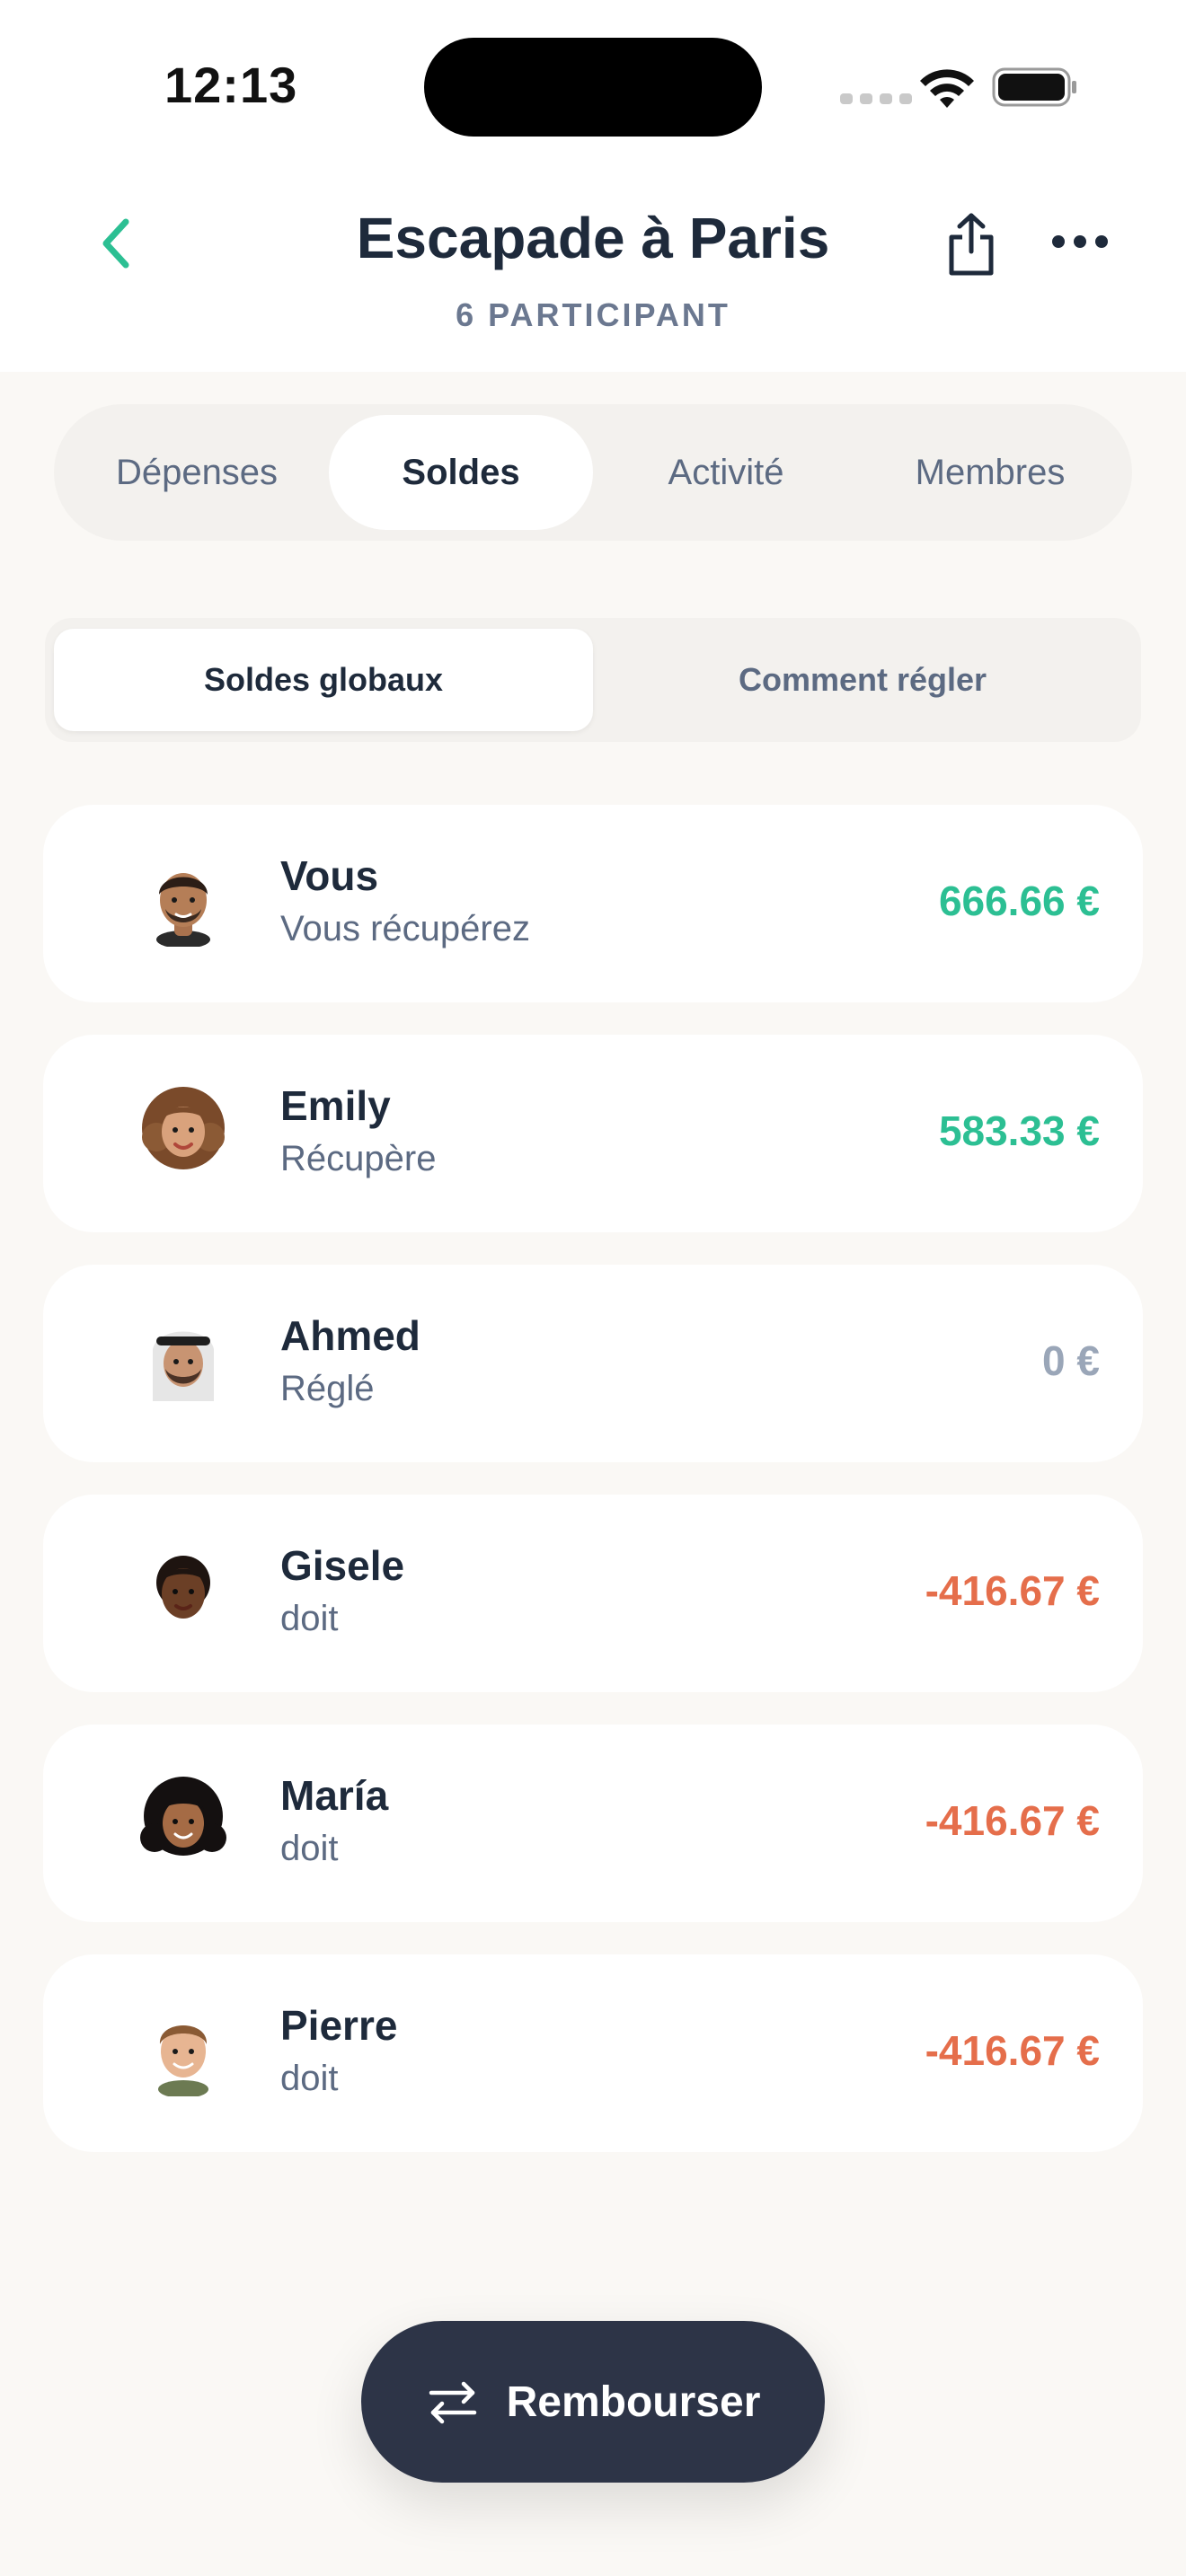 The image size is (1186, 2576). Describe the element at coordinates (334, 1795) in the screenshot. I see `member-name: María` at that location.